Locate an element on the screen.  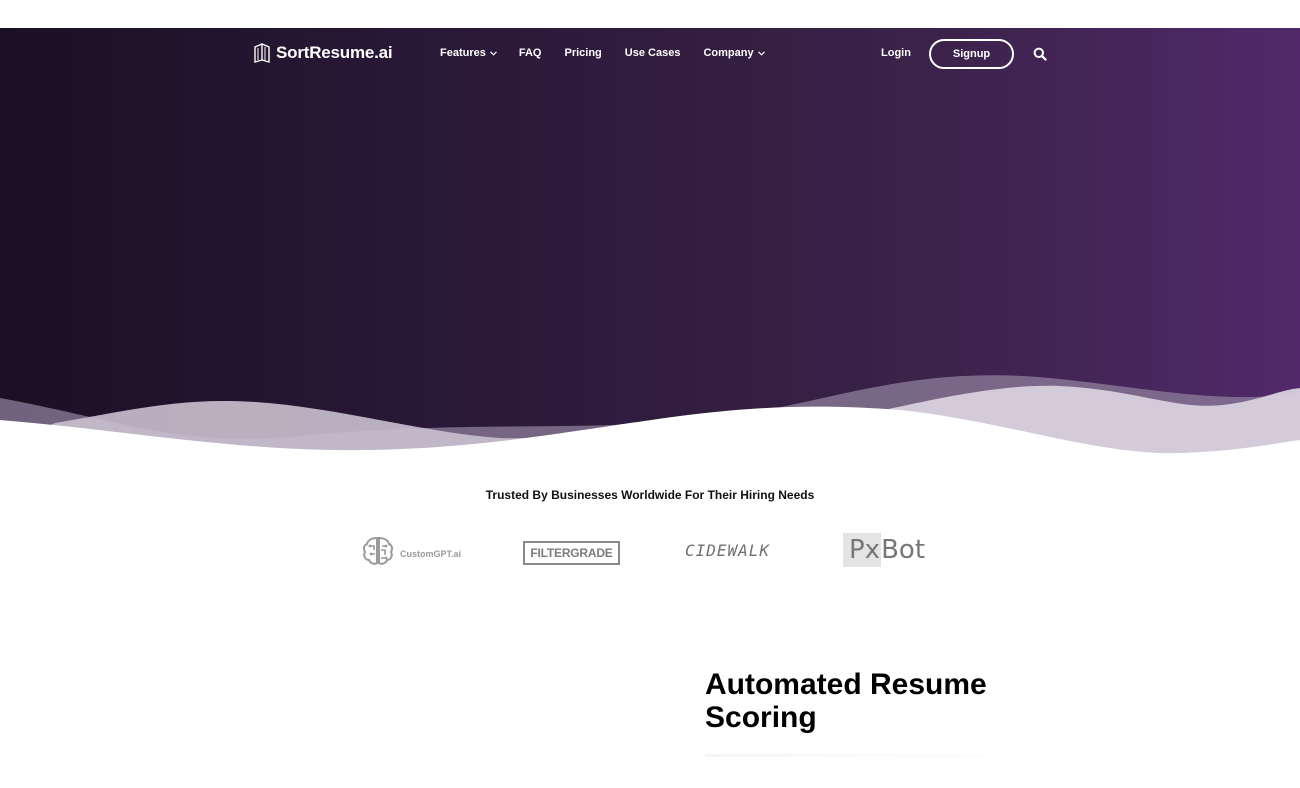
nav-links: Features FAQ Pricing Use Cases Company is located at coordinates (602, 53).